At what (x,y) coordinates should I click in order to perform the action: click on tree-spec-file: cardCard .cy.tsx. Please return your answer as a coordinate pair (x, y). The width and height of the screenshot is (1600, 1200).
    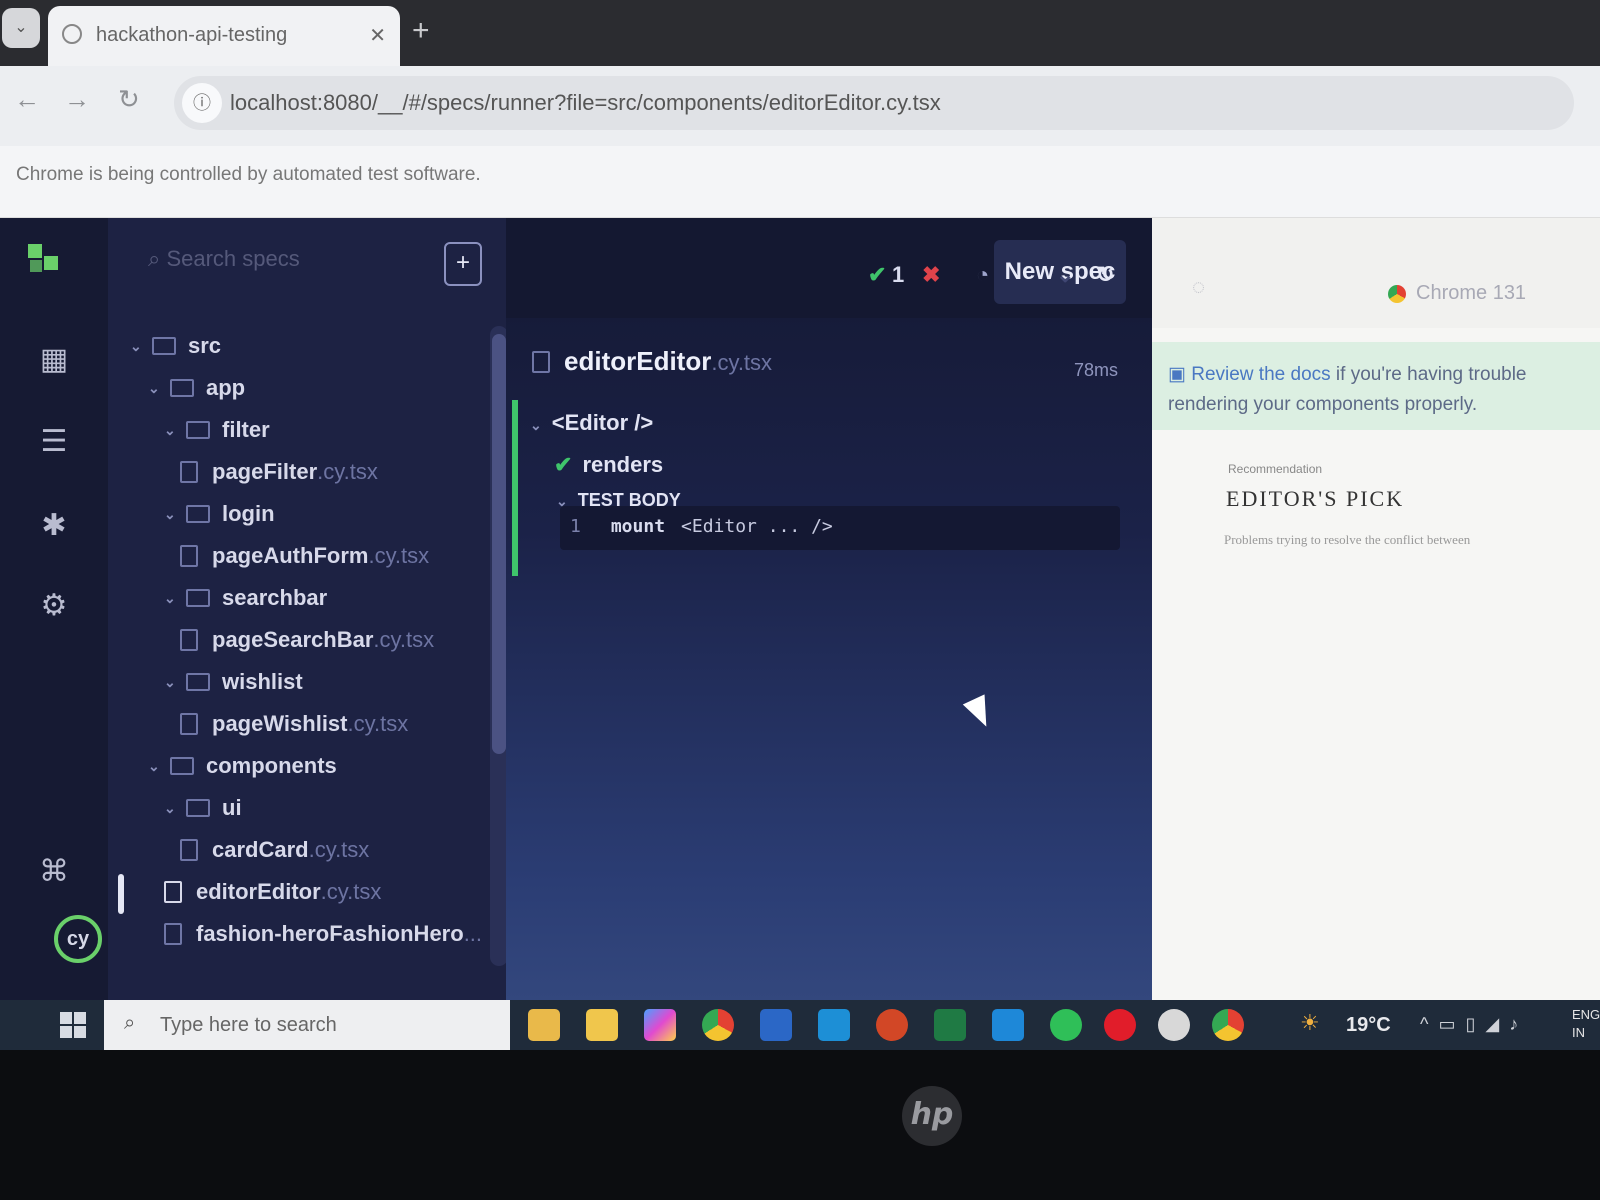
    Looking at the image, I should click on (274, 850).